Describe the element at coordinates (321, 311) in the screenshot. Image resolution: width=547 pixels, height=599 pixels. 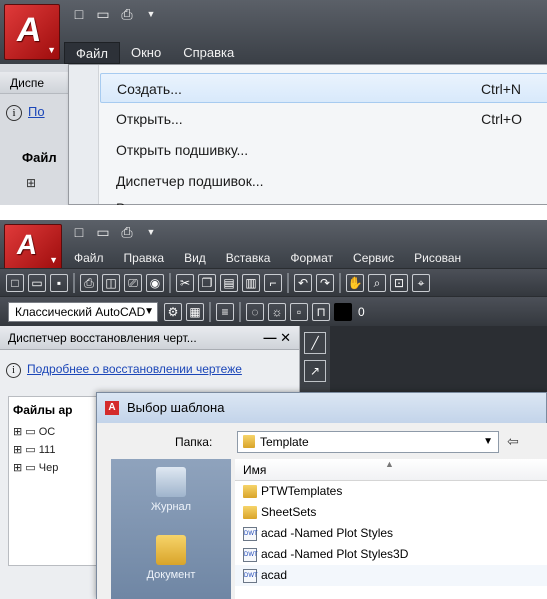
I see `layer-lock-icon: ⊓` at that location.